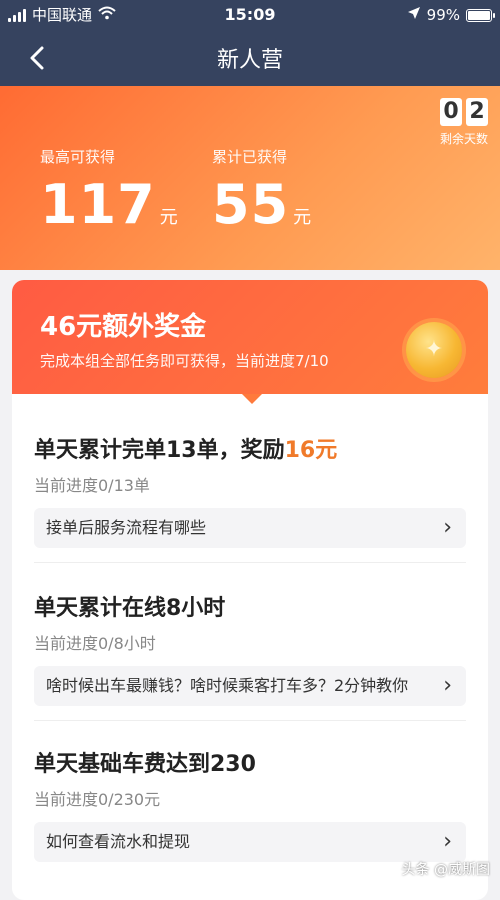 The image size is (500, 900). Describe the element at coordinates (464, 122) in the screenshot. I see `remaining-days: 0 2 剩余天数` at that location.